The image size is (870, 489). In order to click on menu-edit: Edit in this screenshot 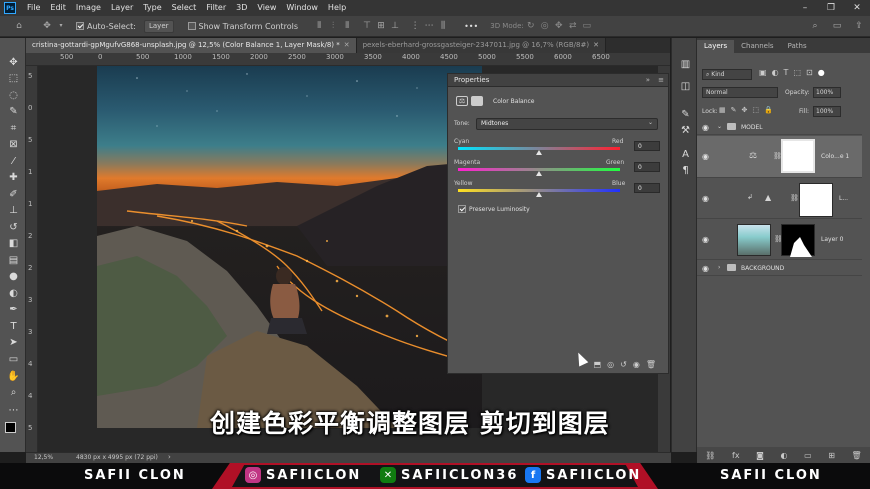, I will do `click(58, 8)`.